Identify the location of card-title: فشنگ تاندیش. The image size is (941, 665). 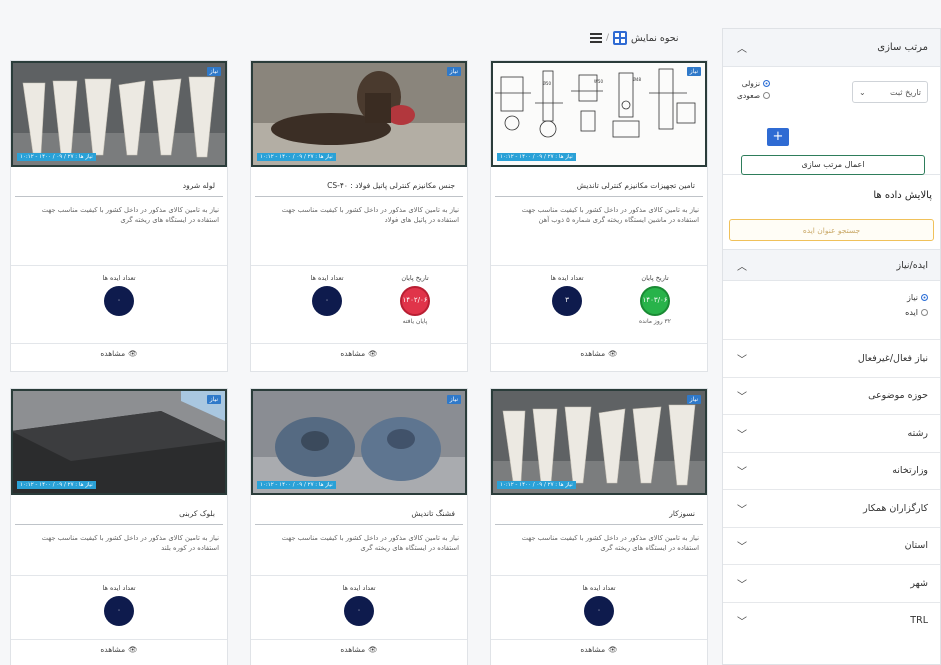
(359, 510).